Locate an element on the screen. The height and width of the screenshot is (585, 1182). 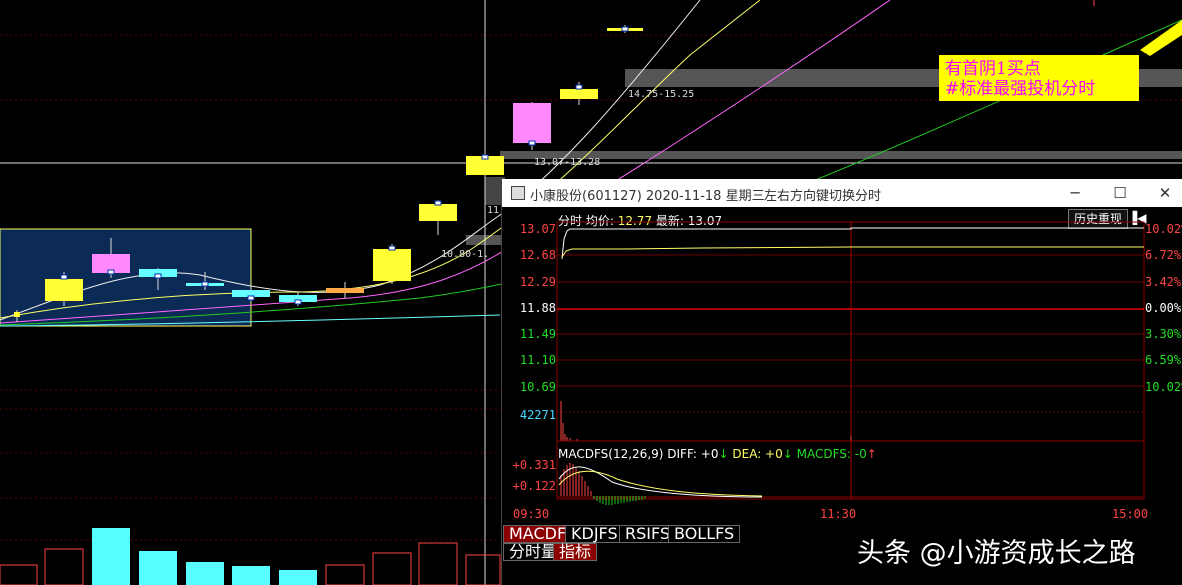
y-left-1: 12.68 is located at coordinates (537, 255).